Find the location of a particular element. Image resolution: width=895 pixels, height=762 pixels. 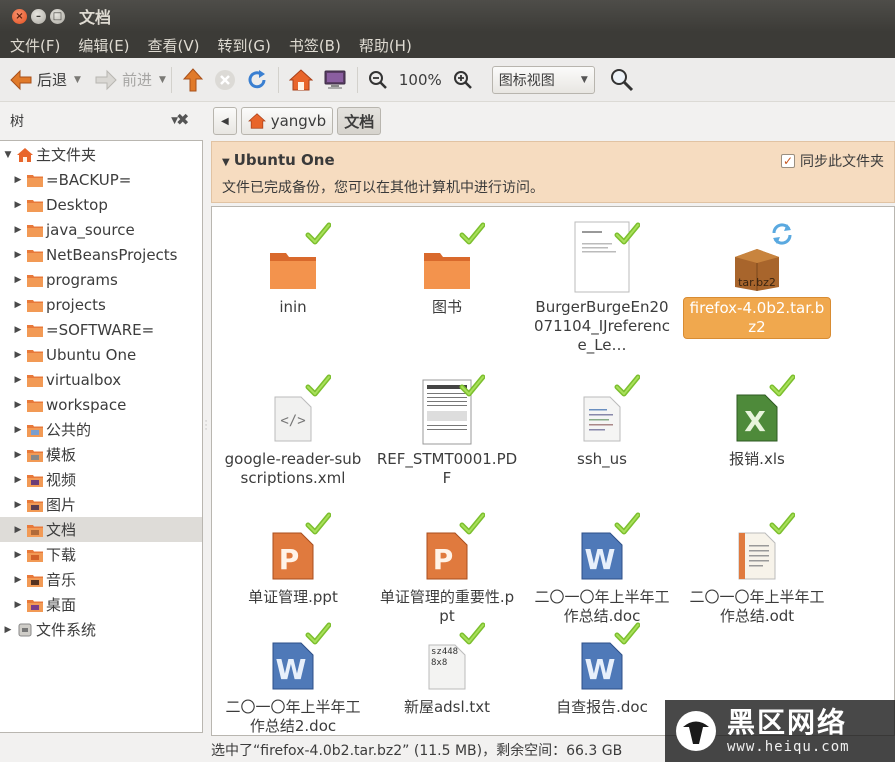

file-item: P 单证管理.ppt is located at coordinates (293, 560).